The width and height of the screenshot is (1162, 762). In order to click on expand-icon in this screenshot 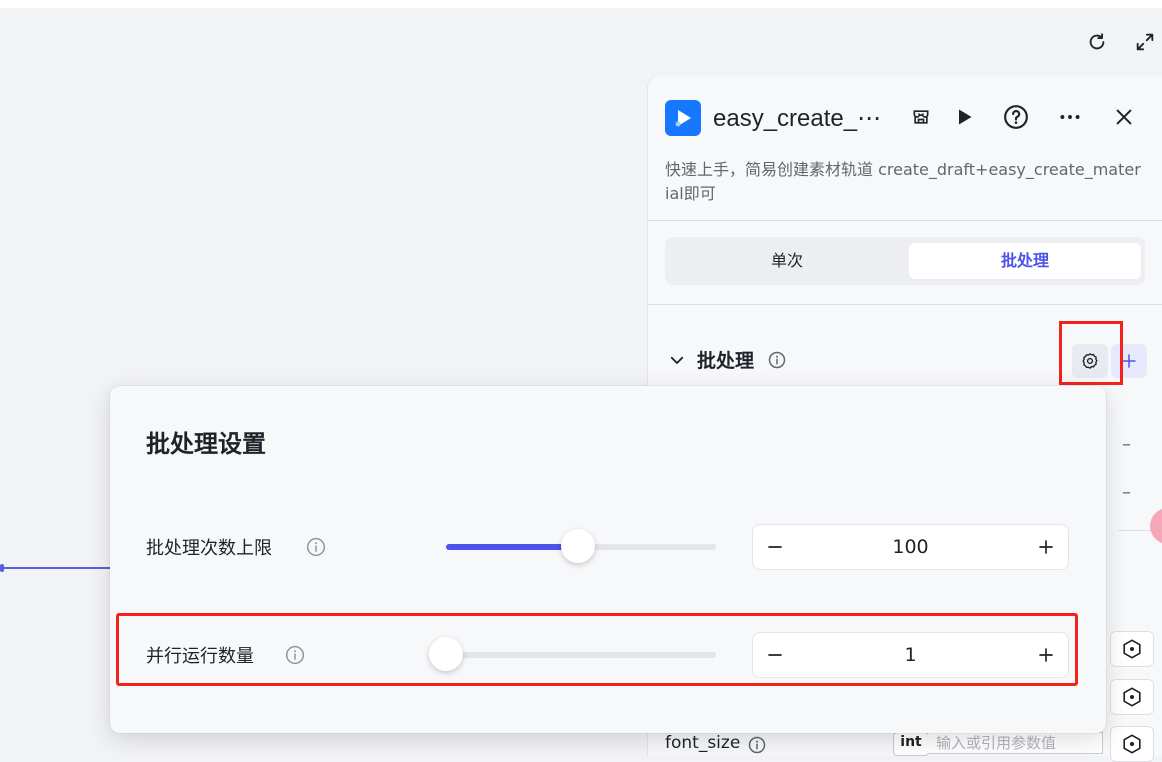, I will do `click(1145, 42)`.